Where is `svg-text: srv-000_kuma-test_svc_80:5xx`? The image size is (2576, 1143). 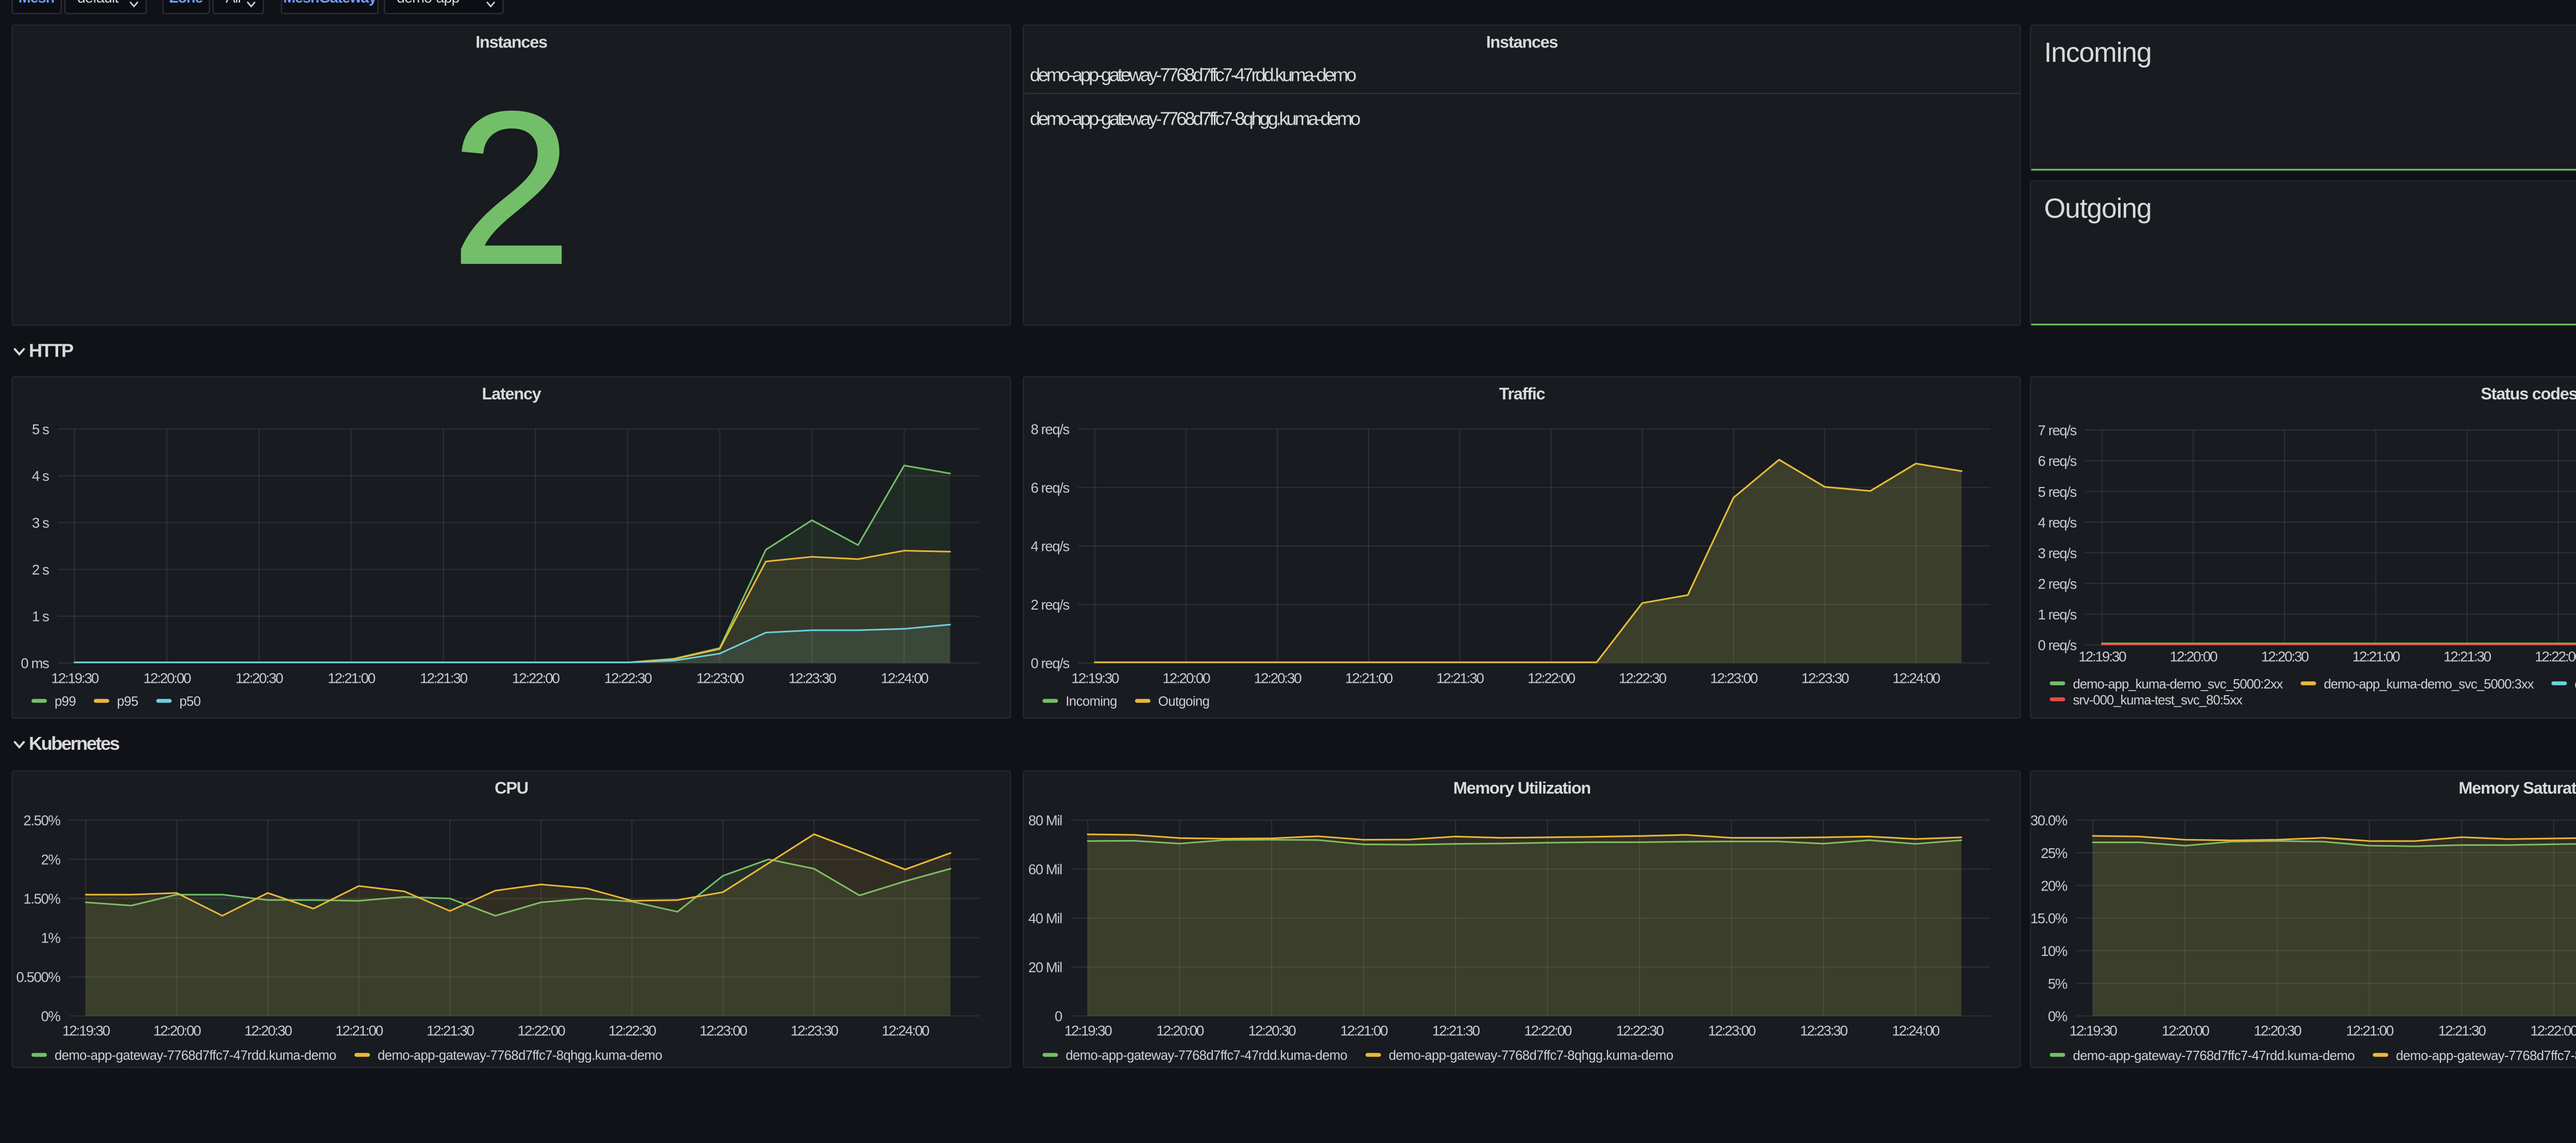 svg-text: srv-000_kuma-test_svc_80:5xx is located at coordinates (2158, 701).